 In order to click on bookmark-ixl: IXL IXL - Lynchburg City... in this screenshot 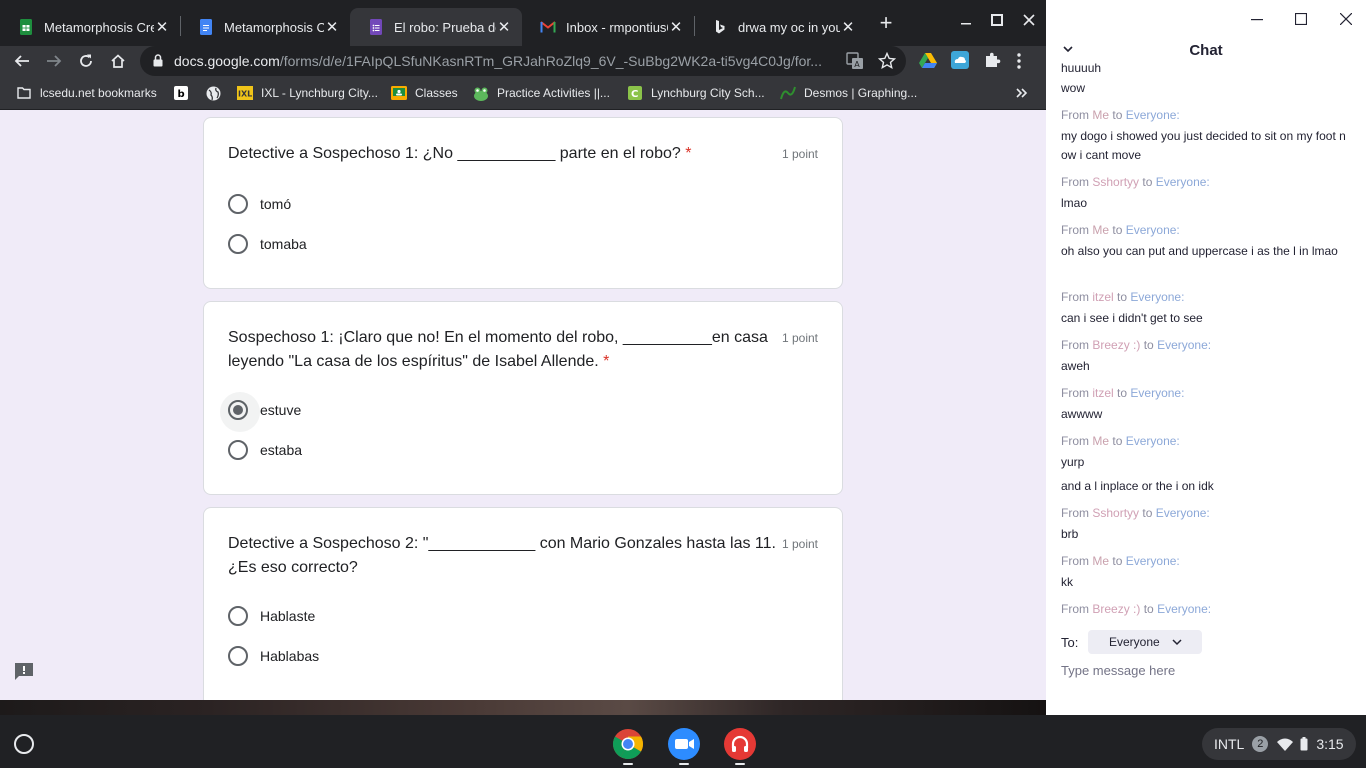, I will do `click(307, 93)`.